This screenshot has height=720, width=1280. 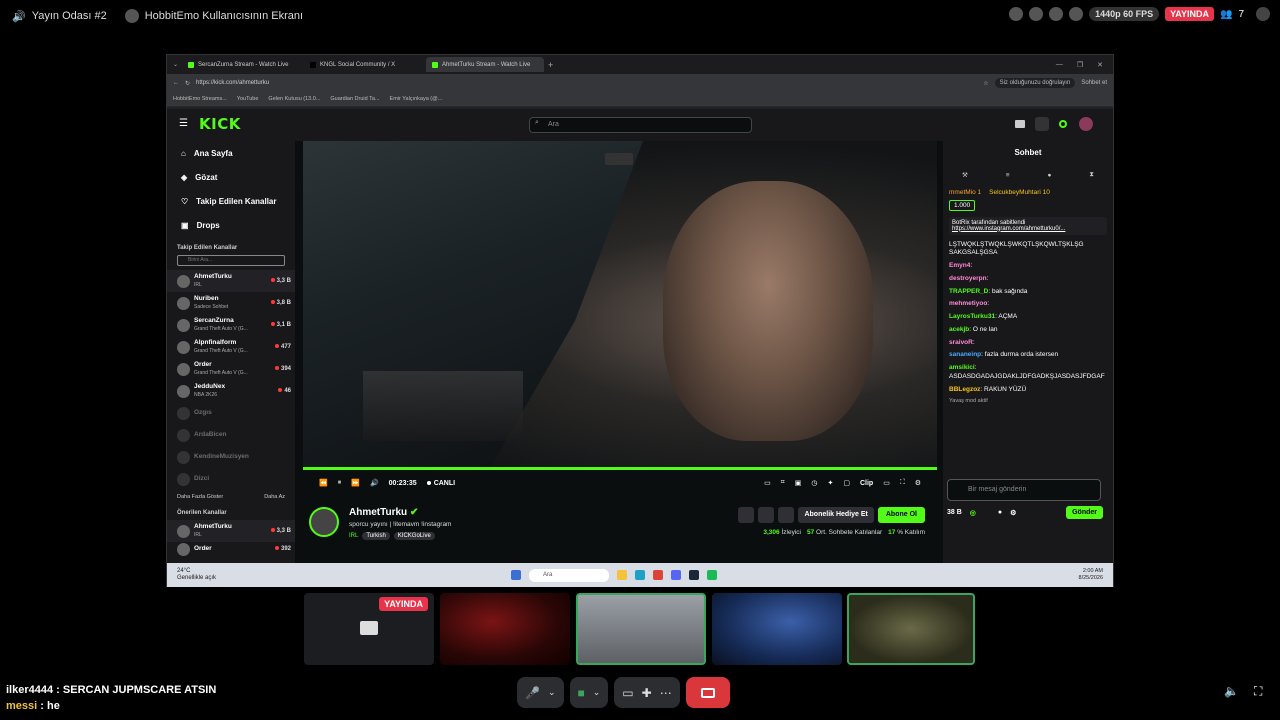 What do you see at coordinates (414, 536) in the screenshot?
I see `tag: KICKGoLive` at bounding box center [414, 536].